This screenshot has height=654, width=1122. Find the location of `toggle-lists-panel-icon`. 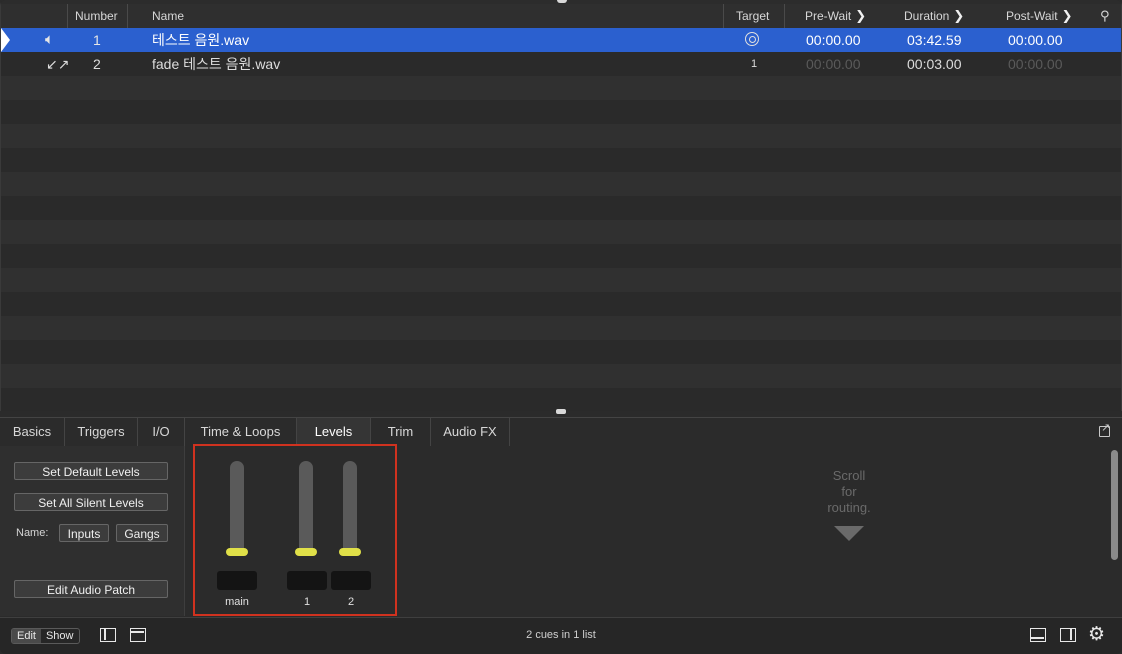

toggle-lists-panel-icon is located at coordinates (1068, 635).